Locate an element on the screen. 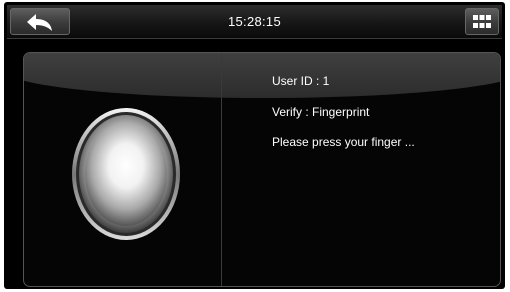  top-bar: 15:28:15 is located at coordinates (254, 22).